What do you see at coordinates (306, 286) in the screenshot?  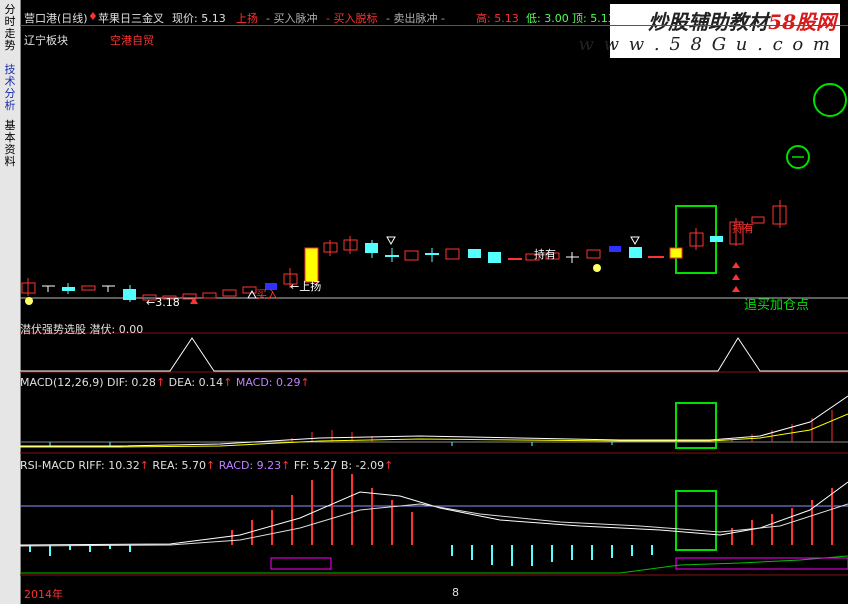 I see `rise-annotation: ←上扬` at bounding box center [306, 286].